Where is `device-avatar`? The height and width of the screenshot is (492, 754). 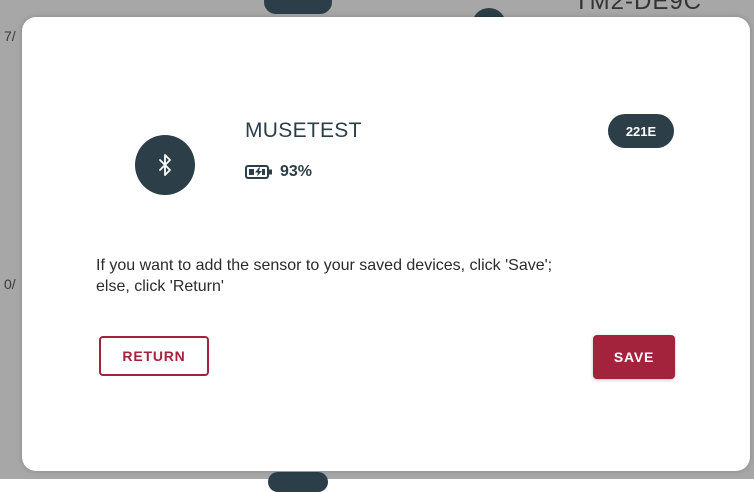 device-avatar is located at coordinates (165, 165).